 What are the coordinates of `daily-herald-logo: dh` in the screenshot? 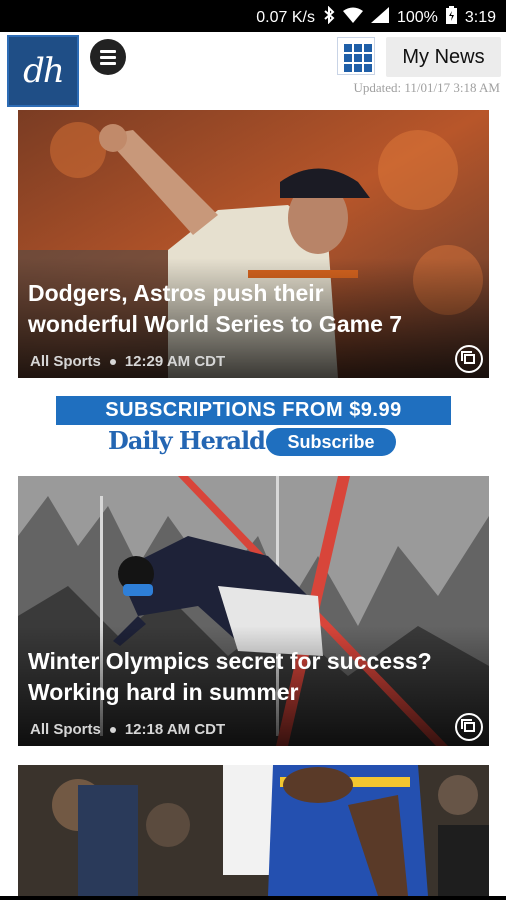 It's located at (43, 71).